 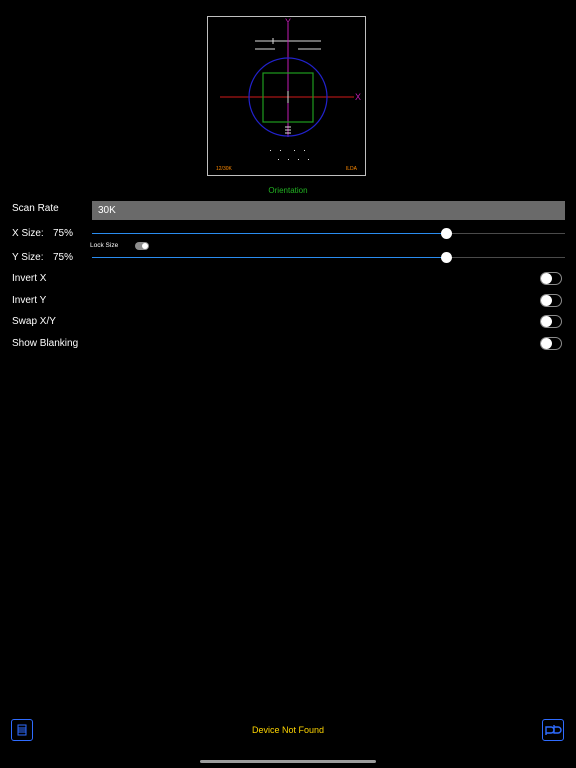 What do you see at coordinates (45, 343) in the screenshot?
I see `show-blanking-label: Show Blanking` at bounding box center [45, 343].